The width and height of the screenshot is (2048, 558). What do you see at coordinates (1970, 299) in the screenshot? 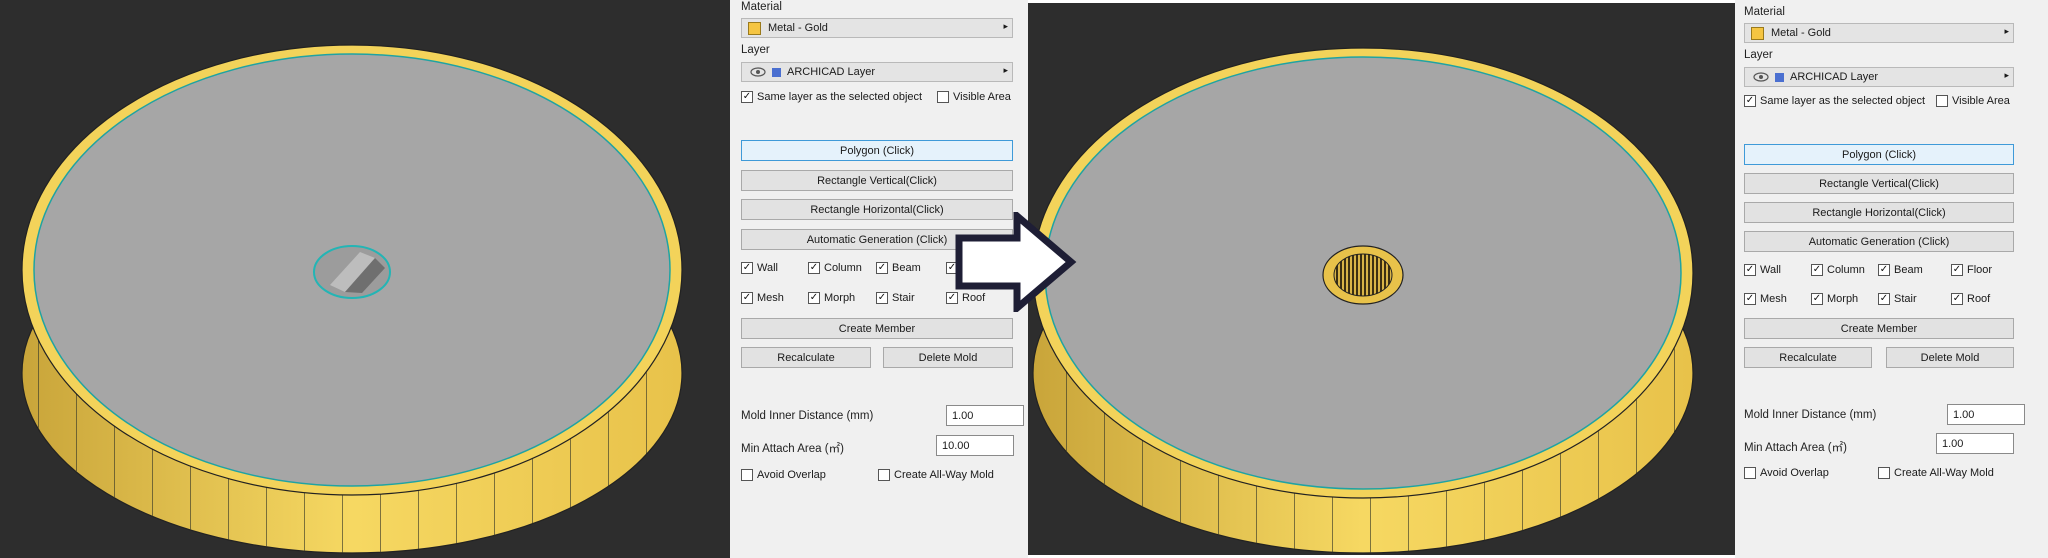
I see `roof-checkbox: ✓ Roof` at bounding box center [1970, 299].